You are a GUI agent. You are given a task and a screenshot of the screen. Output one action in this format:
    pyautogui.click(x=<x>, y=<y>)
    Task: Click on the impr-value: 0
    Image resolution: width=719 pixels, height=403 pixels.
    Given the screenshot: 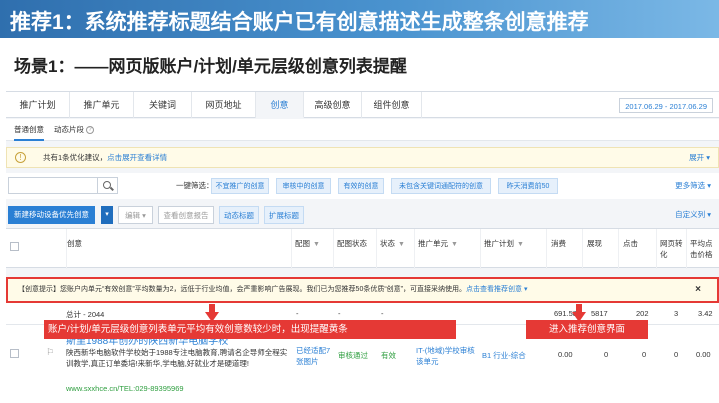 What is the action you would take?
    pyautogui.click(x=606, y=354)
    